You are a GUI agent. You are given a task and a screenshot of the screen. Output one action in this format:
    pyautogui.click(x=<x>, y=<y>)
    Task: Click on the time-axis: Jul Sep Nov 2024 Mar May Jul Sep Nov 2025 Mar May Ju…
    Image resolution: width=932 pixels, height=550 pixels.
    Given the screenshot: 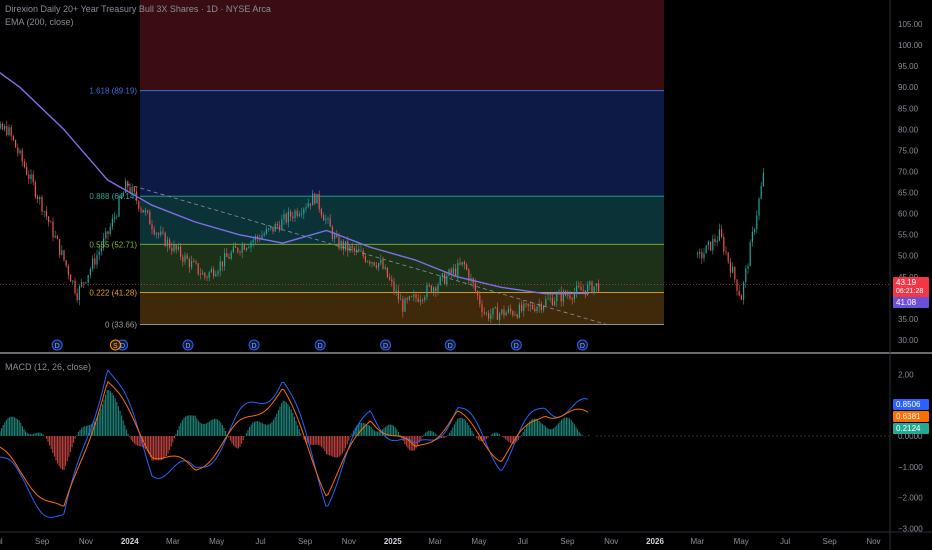 What is the action you would take?
    pyautogui.click(x=440, y=541)
    